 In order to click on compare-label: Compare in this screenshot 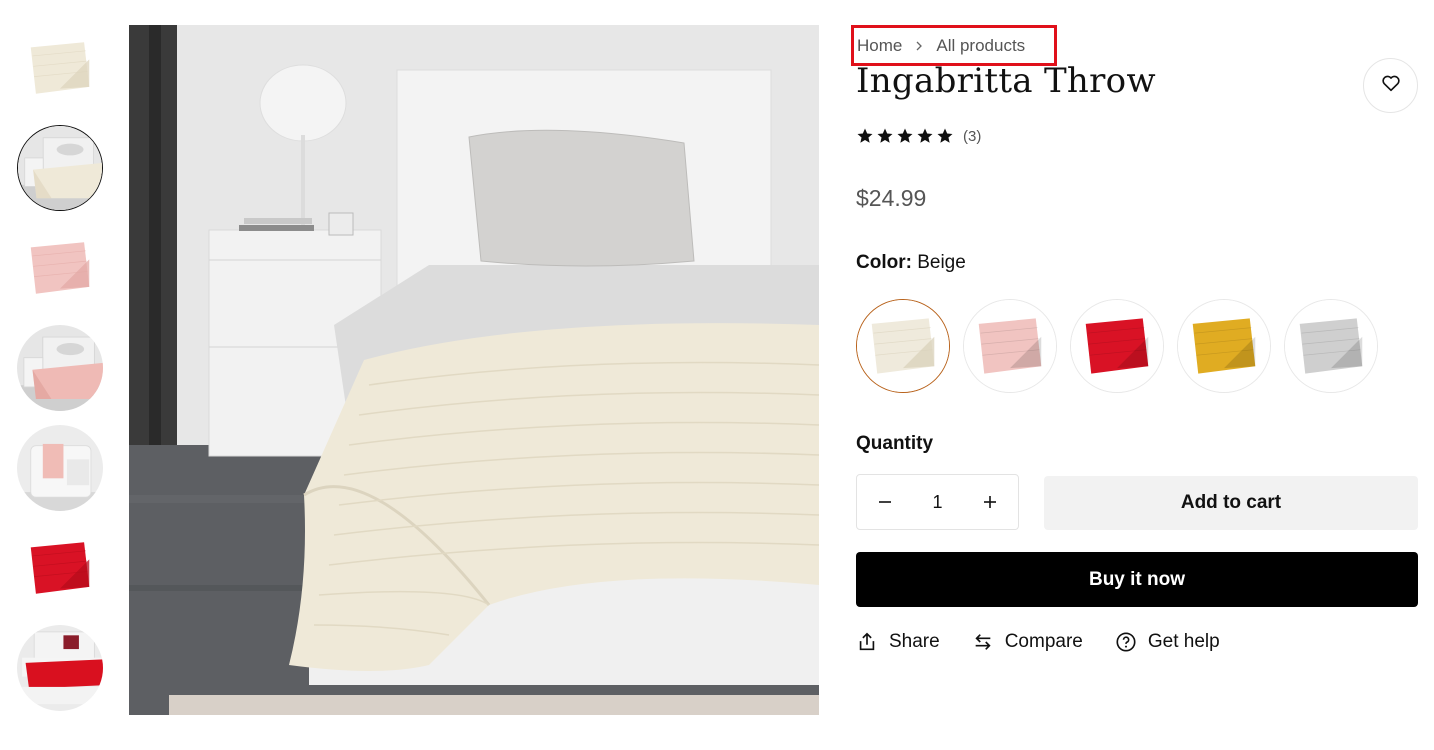, I will do `click(1043, 641)`.